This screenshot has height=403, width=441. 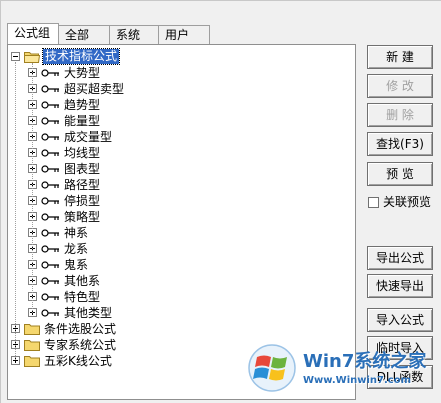 I want to click on tree-node-formula-category: 超买超卖型, so click(x=181, y=89).